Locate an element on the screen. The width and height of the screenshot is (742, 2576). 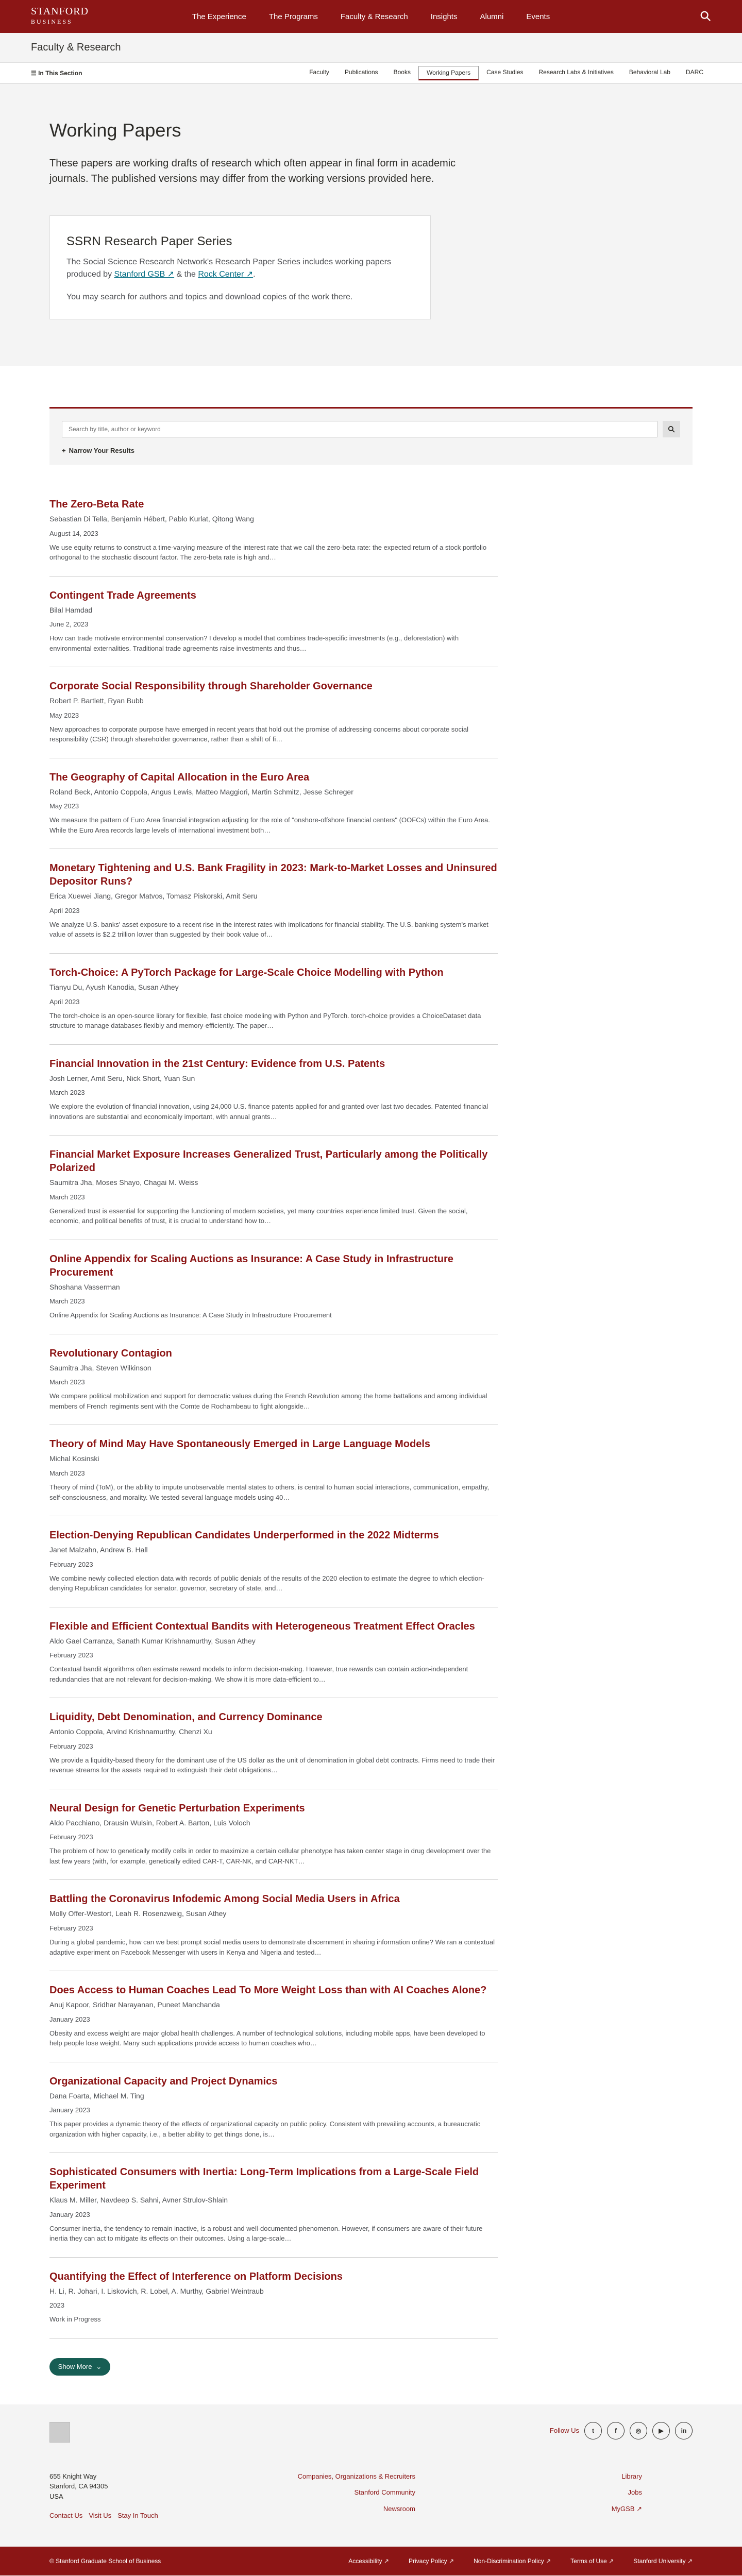
paper-title-link: Contingent Trade Agreements is located at coordinates (273, 595).